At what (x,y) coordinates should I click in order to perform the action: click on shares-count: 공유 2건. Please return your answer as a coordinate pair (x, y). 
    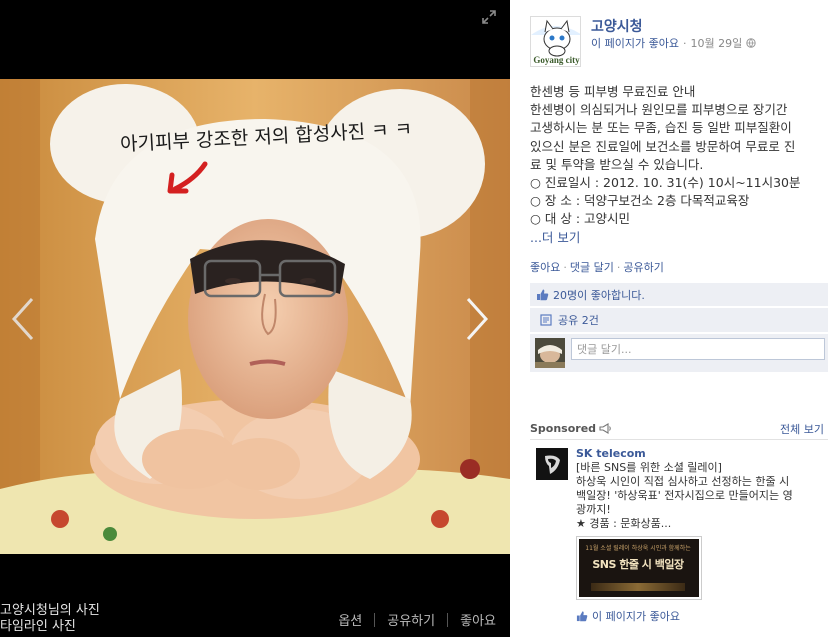
    Looking at the image, I should click on (578, 320).